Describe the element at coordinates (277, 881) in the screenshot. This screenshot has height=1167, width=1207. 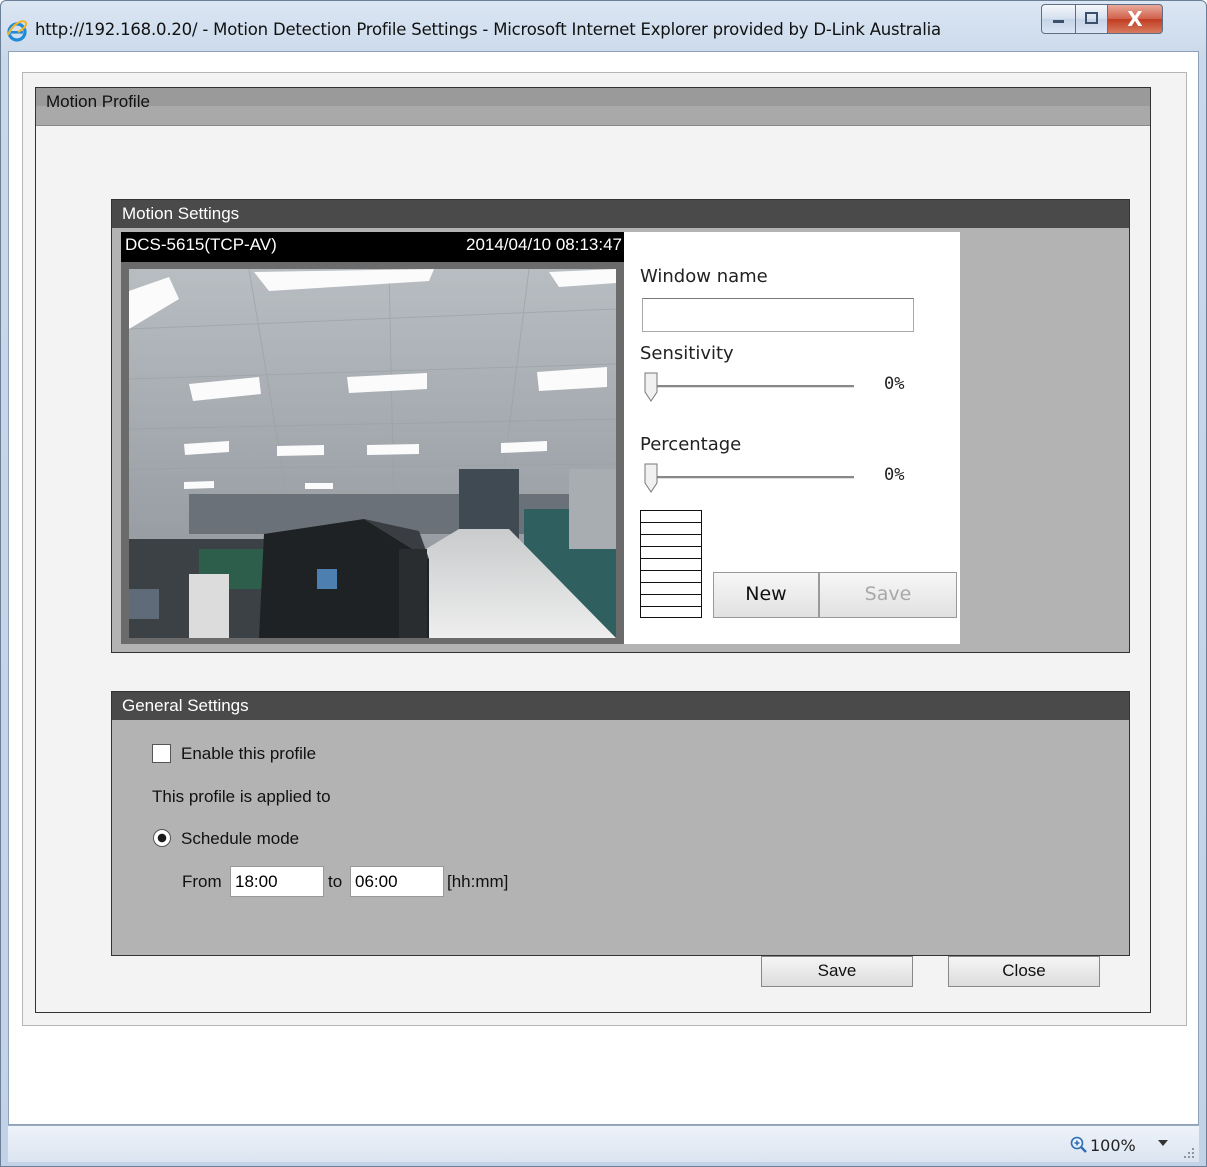
I see `from-time-input` at that location.